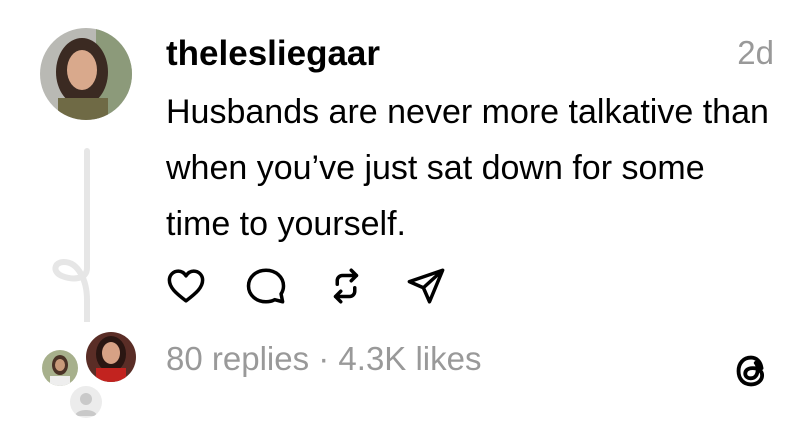  I want to click on post-actions, so click(324, 286).